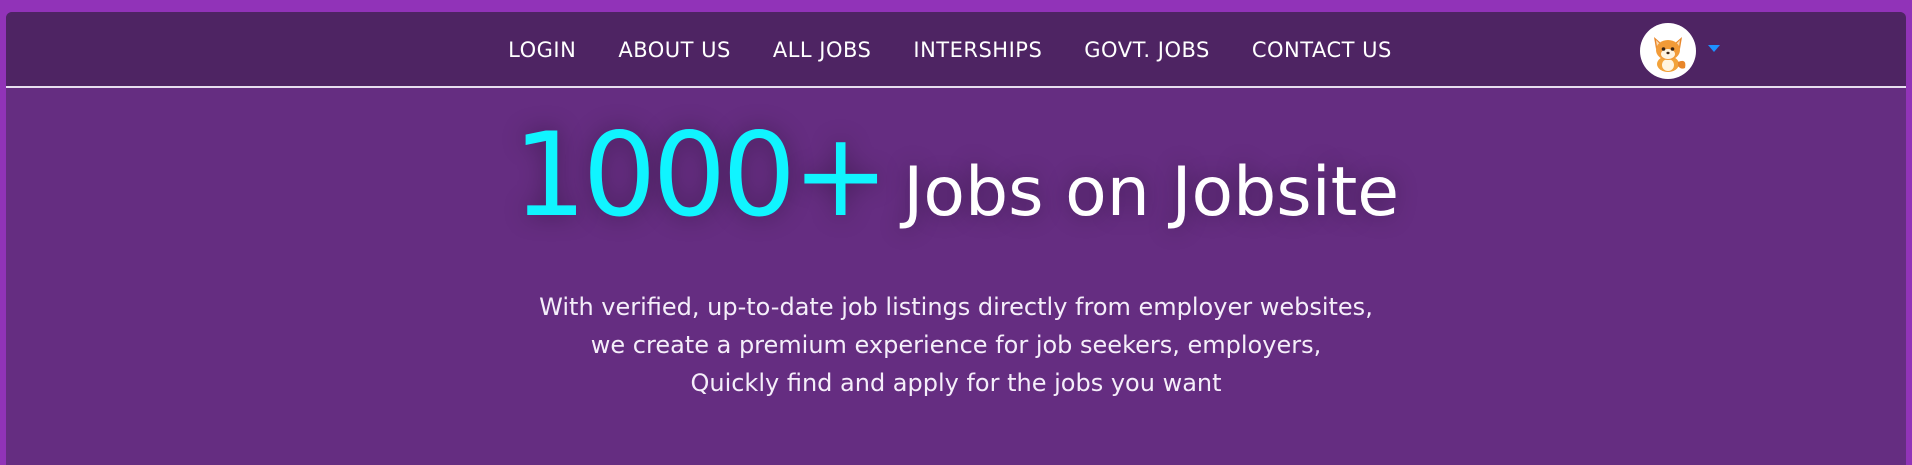 The height and width of the screenshot is (465, 1912). Describe the element at coordinates (1714, 48) in the screenshot. I see `caret-down-icon` at that location.